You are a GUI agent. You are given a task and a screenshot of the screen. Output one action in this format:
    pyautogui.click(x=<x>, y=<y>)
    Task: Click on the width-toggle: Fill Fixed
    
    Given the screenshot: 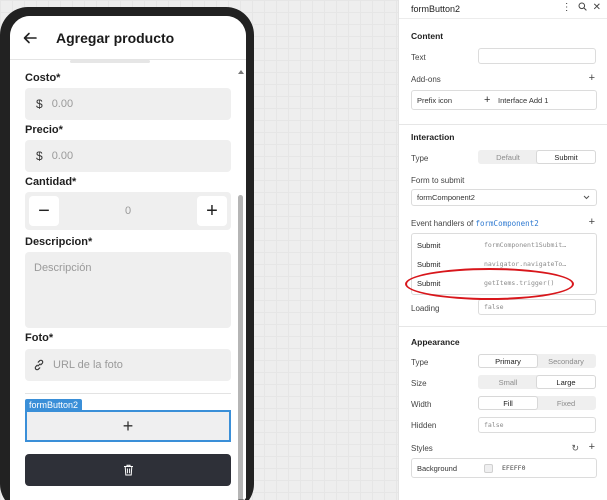 What is the action you would take?
    pyautogui.click(x=537, y=403)
    